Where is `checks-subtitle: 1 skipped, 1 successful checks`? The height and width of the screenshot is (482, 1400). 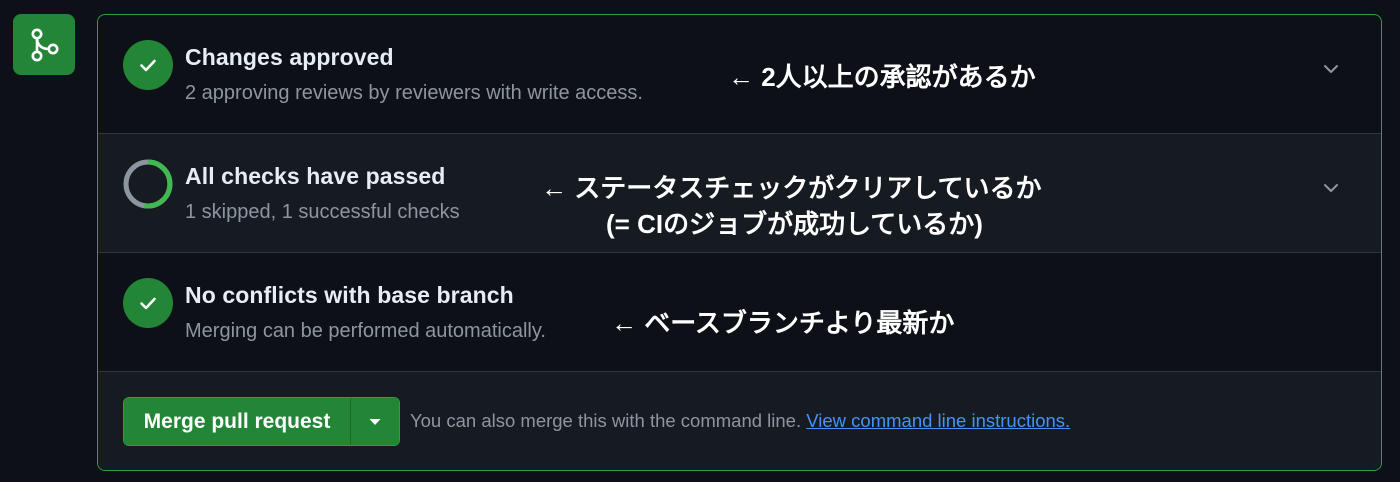 checks-subtitle: 1 skipped, 1 successful checks is located at coordinates (322, 212).